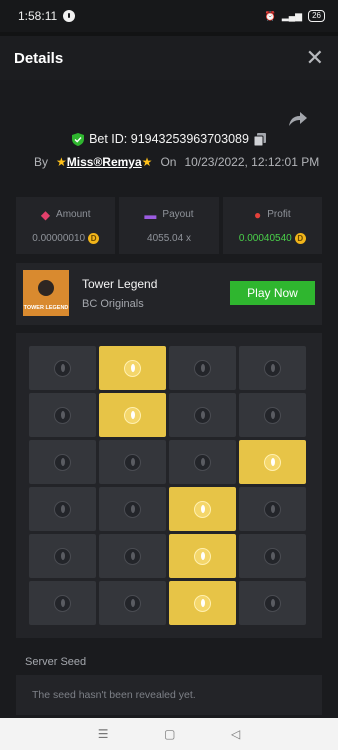 Image resolution: width=338 pixels, height=750 pixels. Describe the element at coordinates (169, 238) in the screenshot. I see `stat-value: 4055.04 x` at that location.